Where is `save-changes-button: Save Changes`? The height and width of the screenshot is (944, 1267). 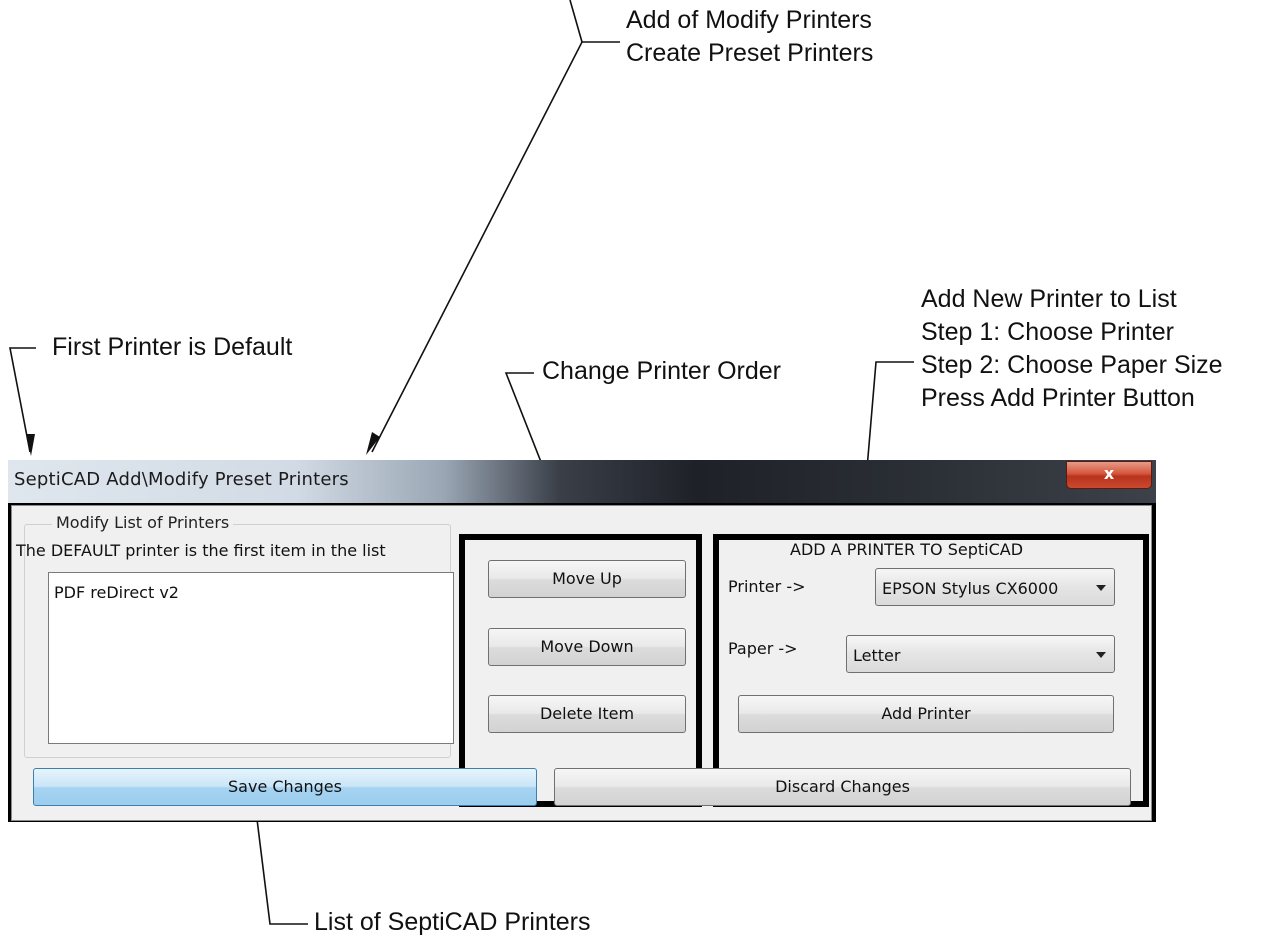 save-changes-button: Save Changes is located at coordinates (285, 787).